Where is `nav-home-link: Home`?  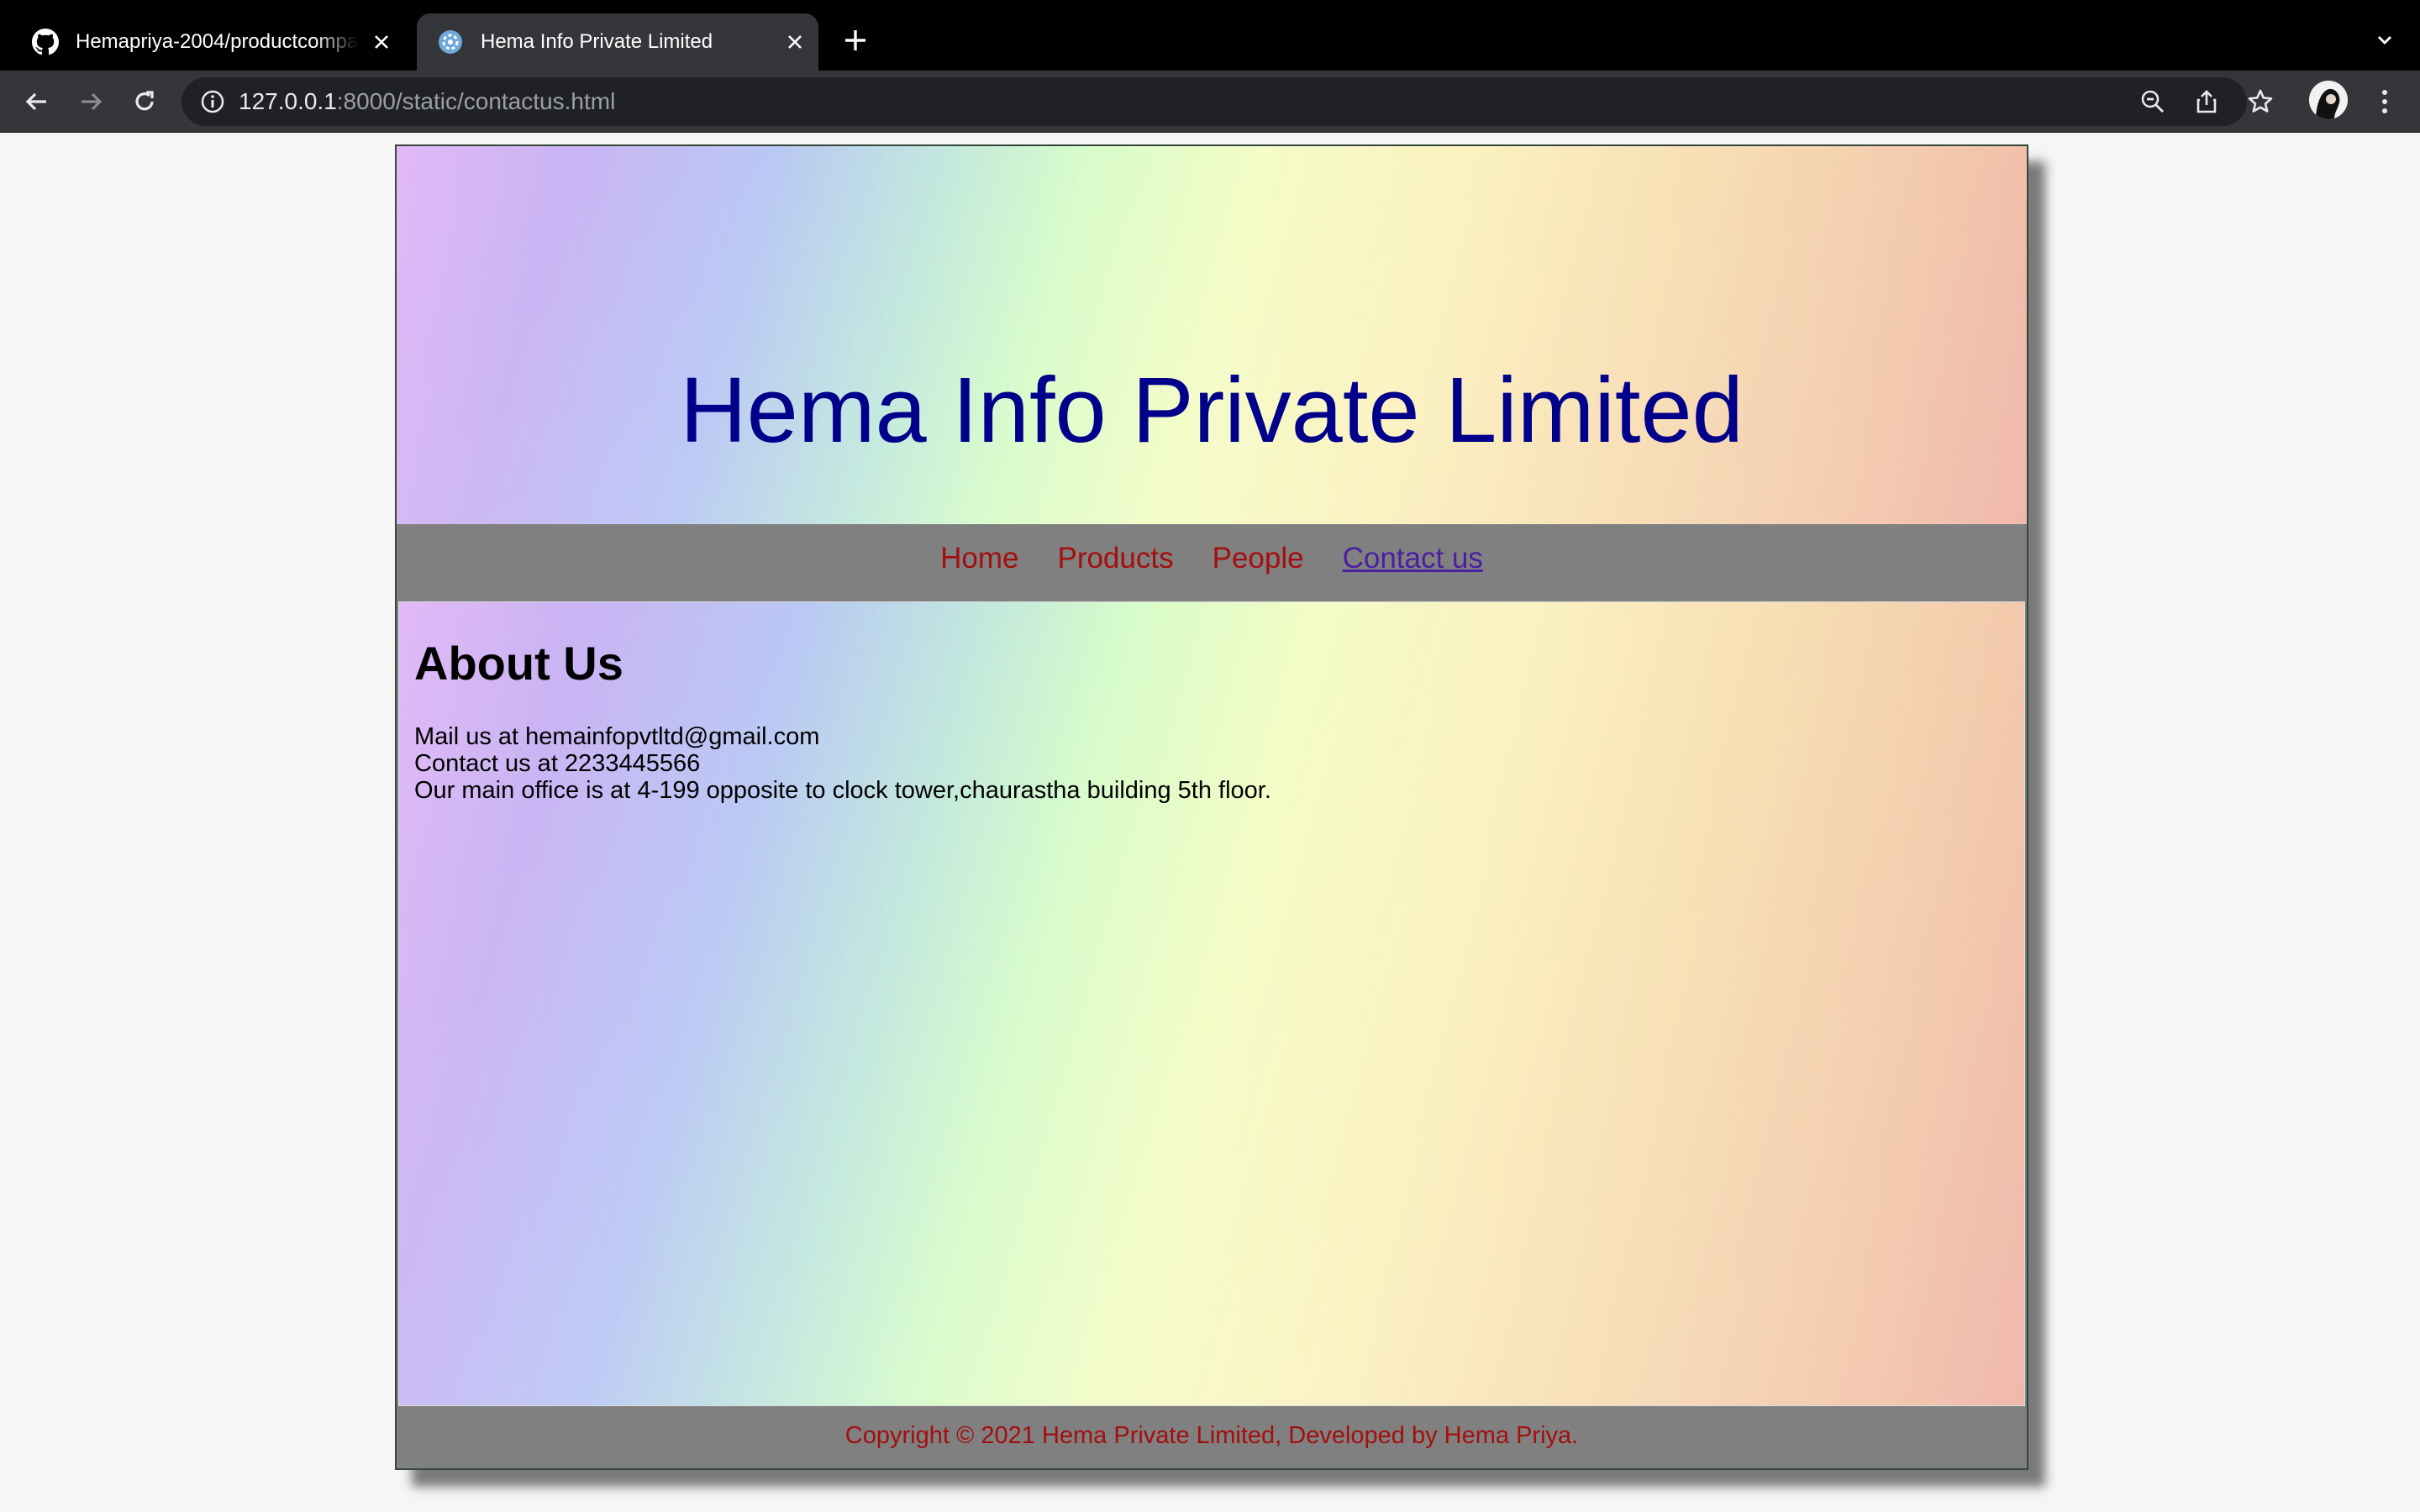 nav-home-link: Home is located at coordinates (979, 558).